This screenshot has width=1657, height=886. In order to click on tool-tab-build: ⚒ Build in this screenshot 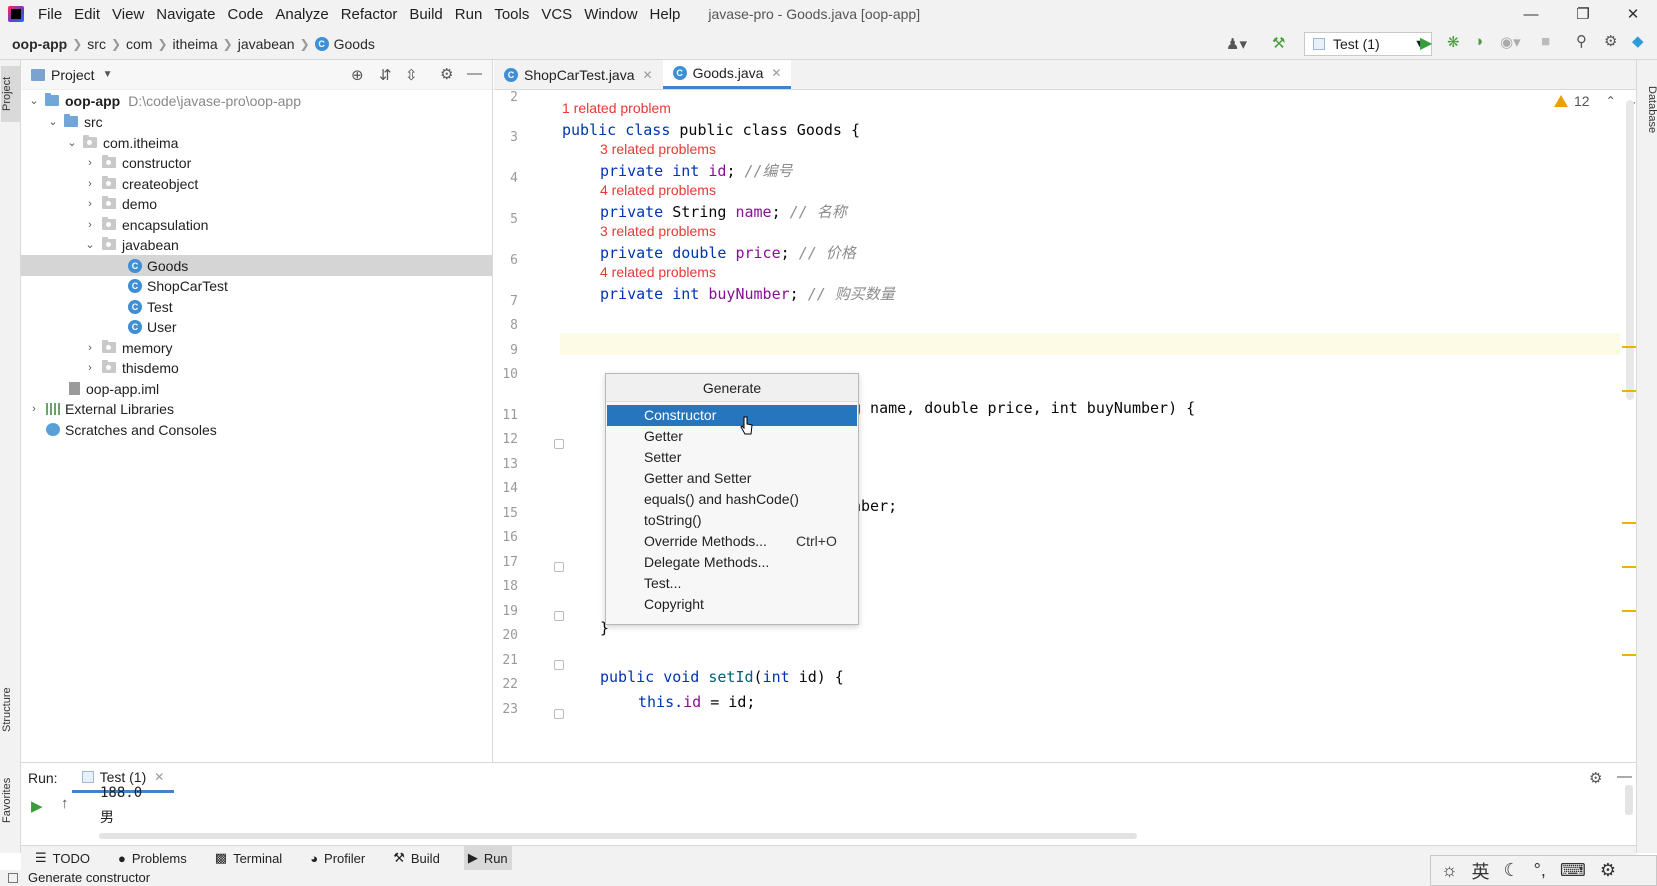, I will do `click(416, 858)`.